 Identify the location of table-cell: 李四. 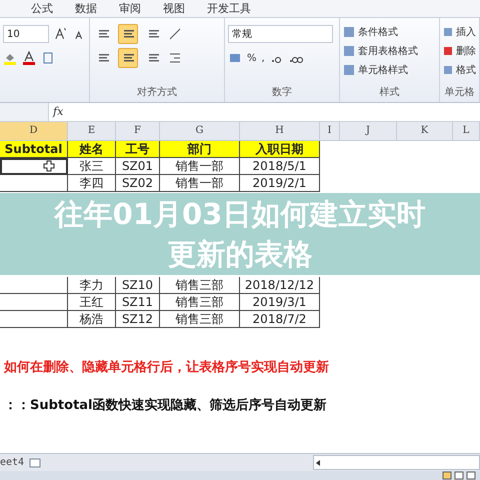
(92, 183).